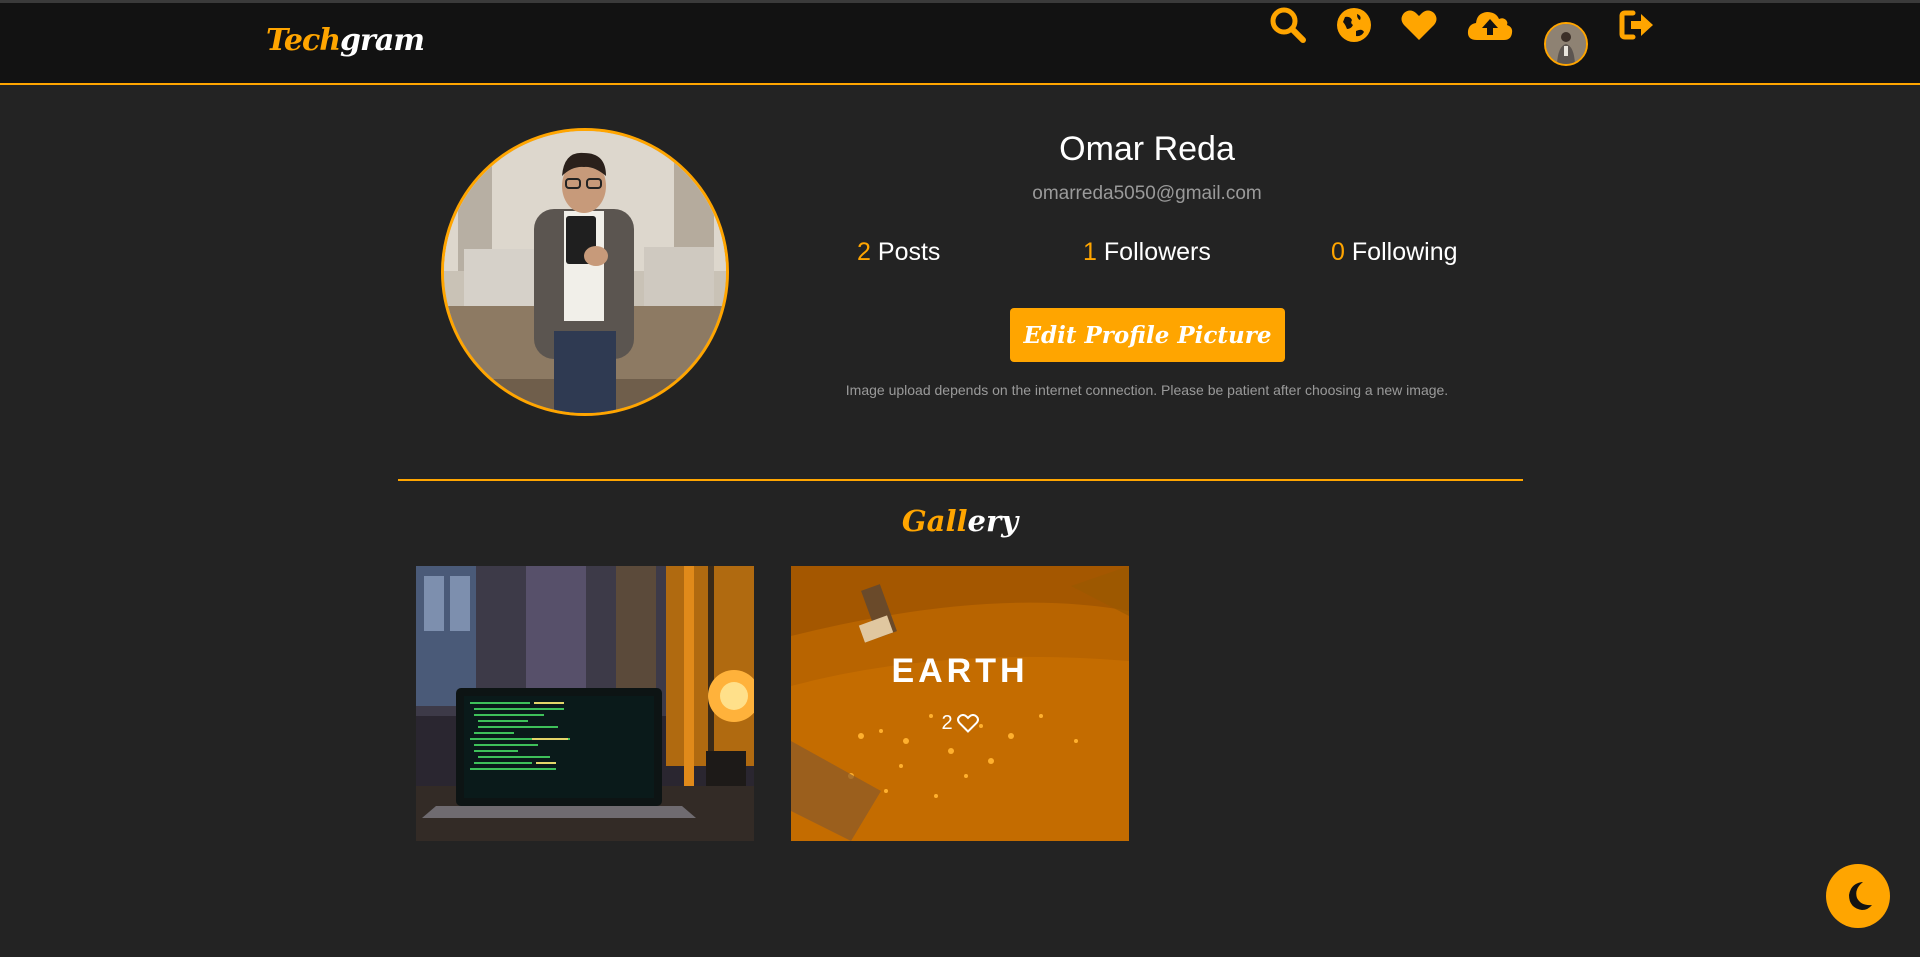 Image resolution: width=1920 pixels, height=957 pixels. What do you see at coordinates (947, 723) in the screenshot?
I see `like-count: 2` at bounding box center [947, 723].